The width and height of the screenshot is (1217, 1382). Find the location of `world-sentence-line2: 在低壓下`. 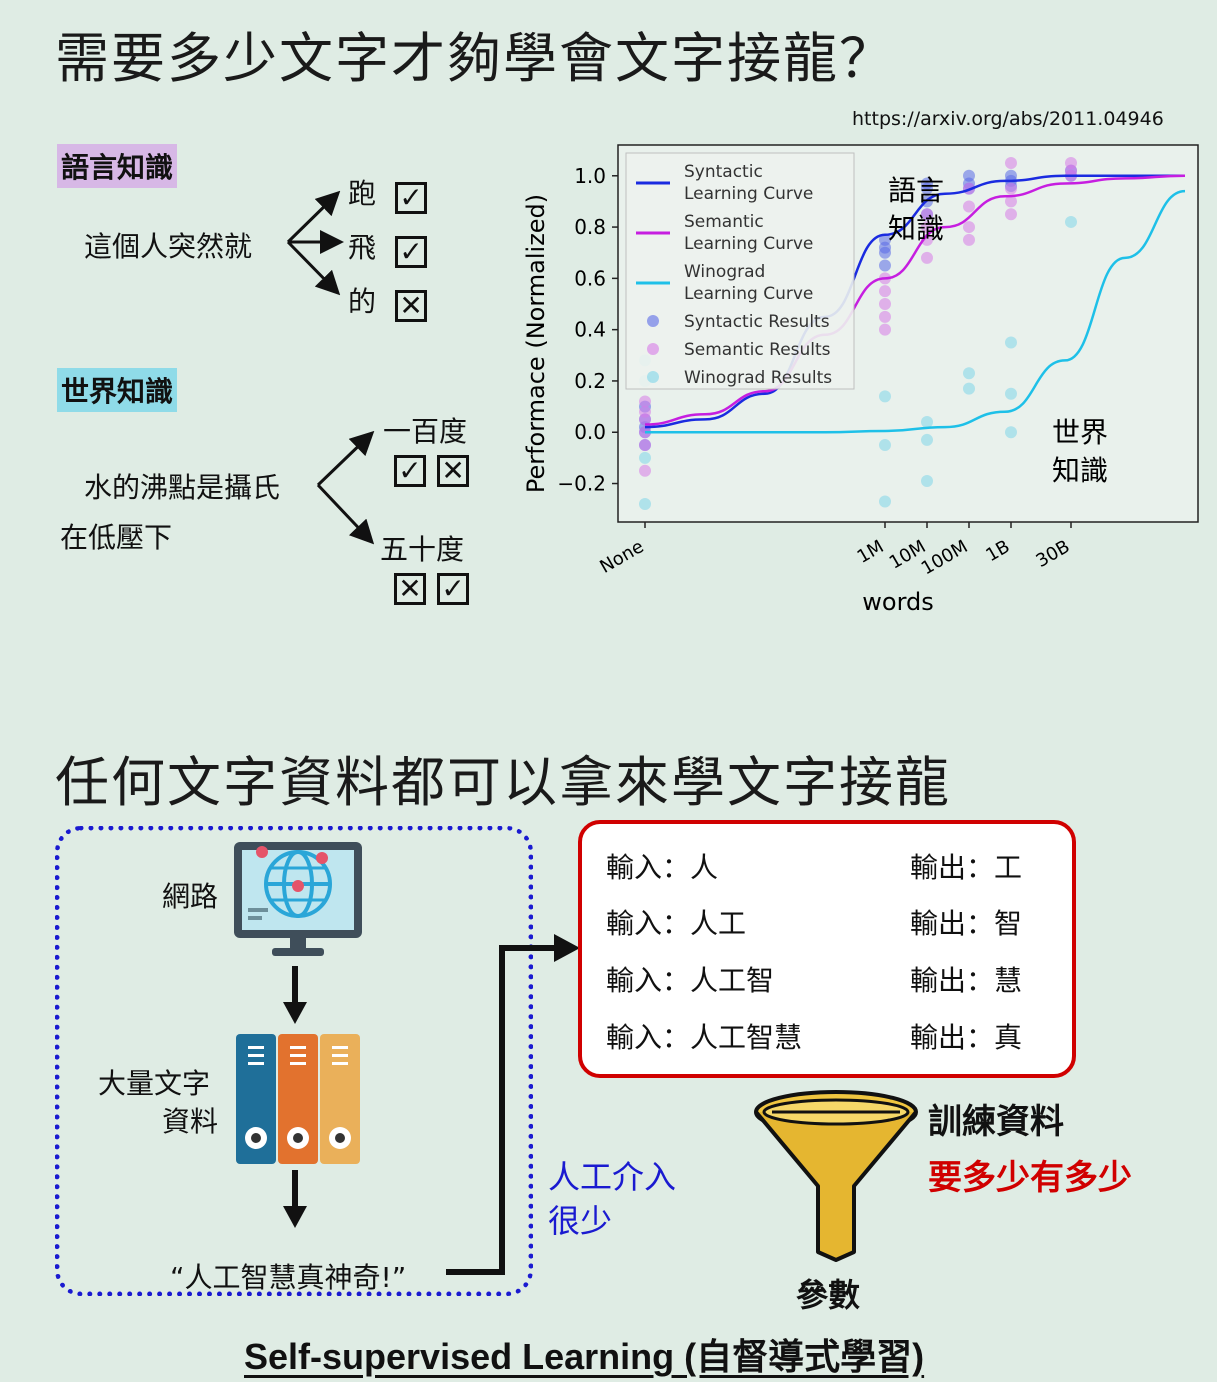

world-sentence-line2: 在低壓下 is located at coordinates (116, 537).